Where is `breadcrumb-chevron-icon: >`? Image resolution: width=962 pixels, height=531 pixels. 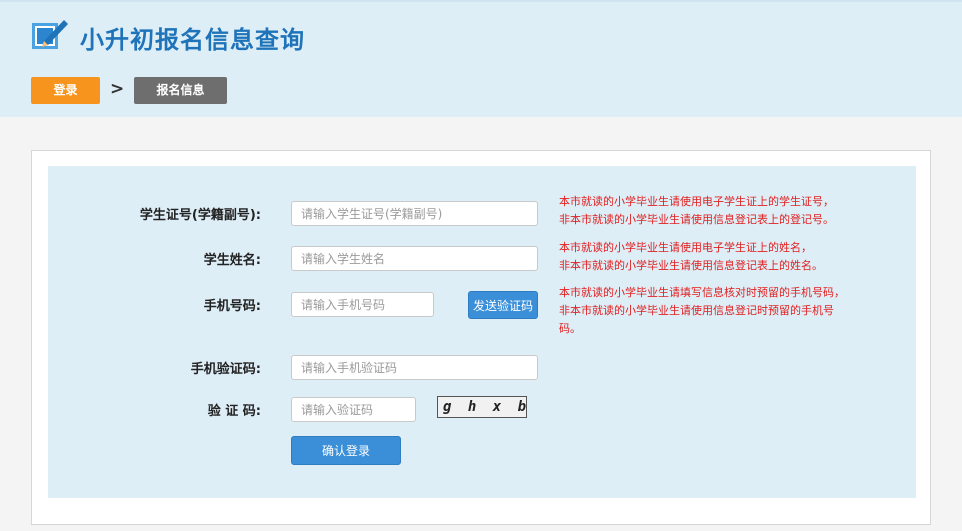 breadcrumb-chevron-icon: > is located at coordinates (117, 89).